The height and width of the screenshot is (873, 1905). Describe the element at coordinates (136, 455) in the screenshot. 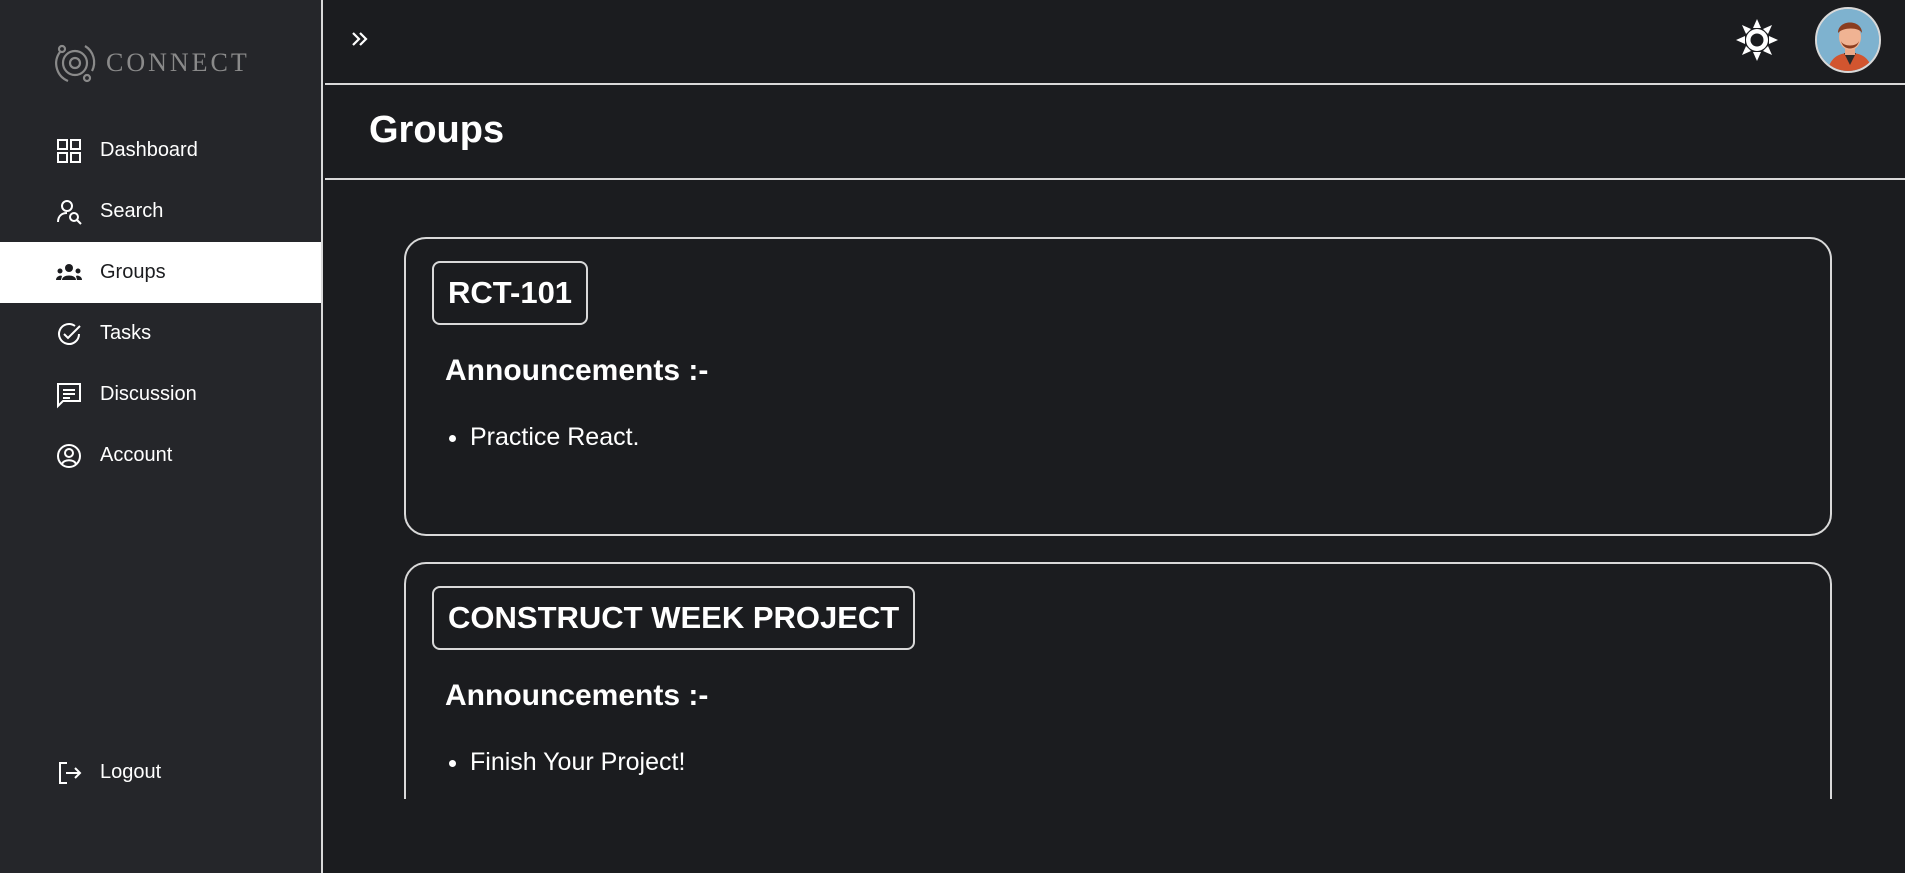

I see `sidebar-item-label: Account` at that location.